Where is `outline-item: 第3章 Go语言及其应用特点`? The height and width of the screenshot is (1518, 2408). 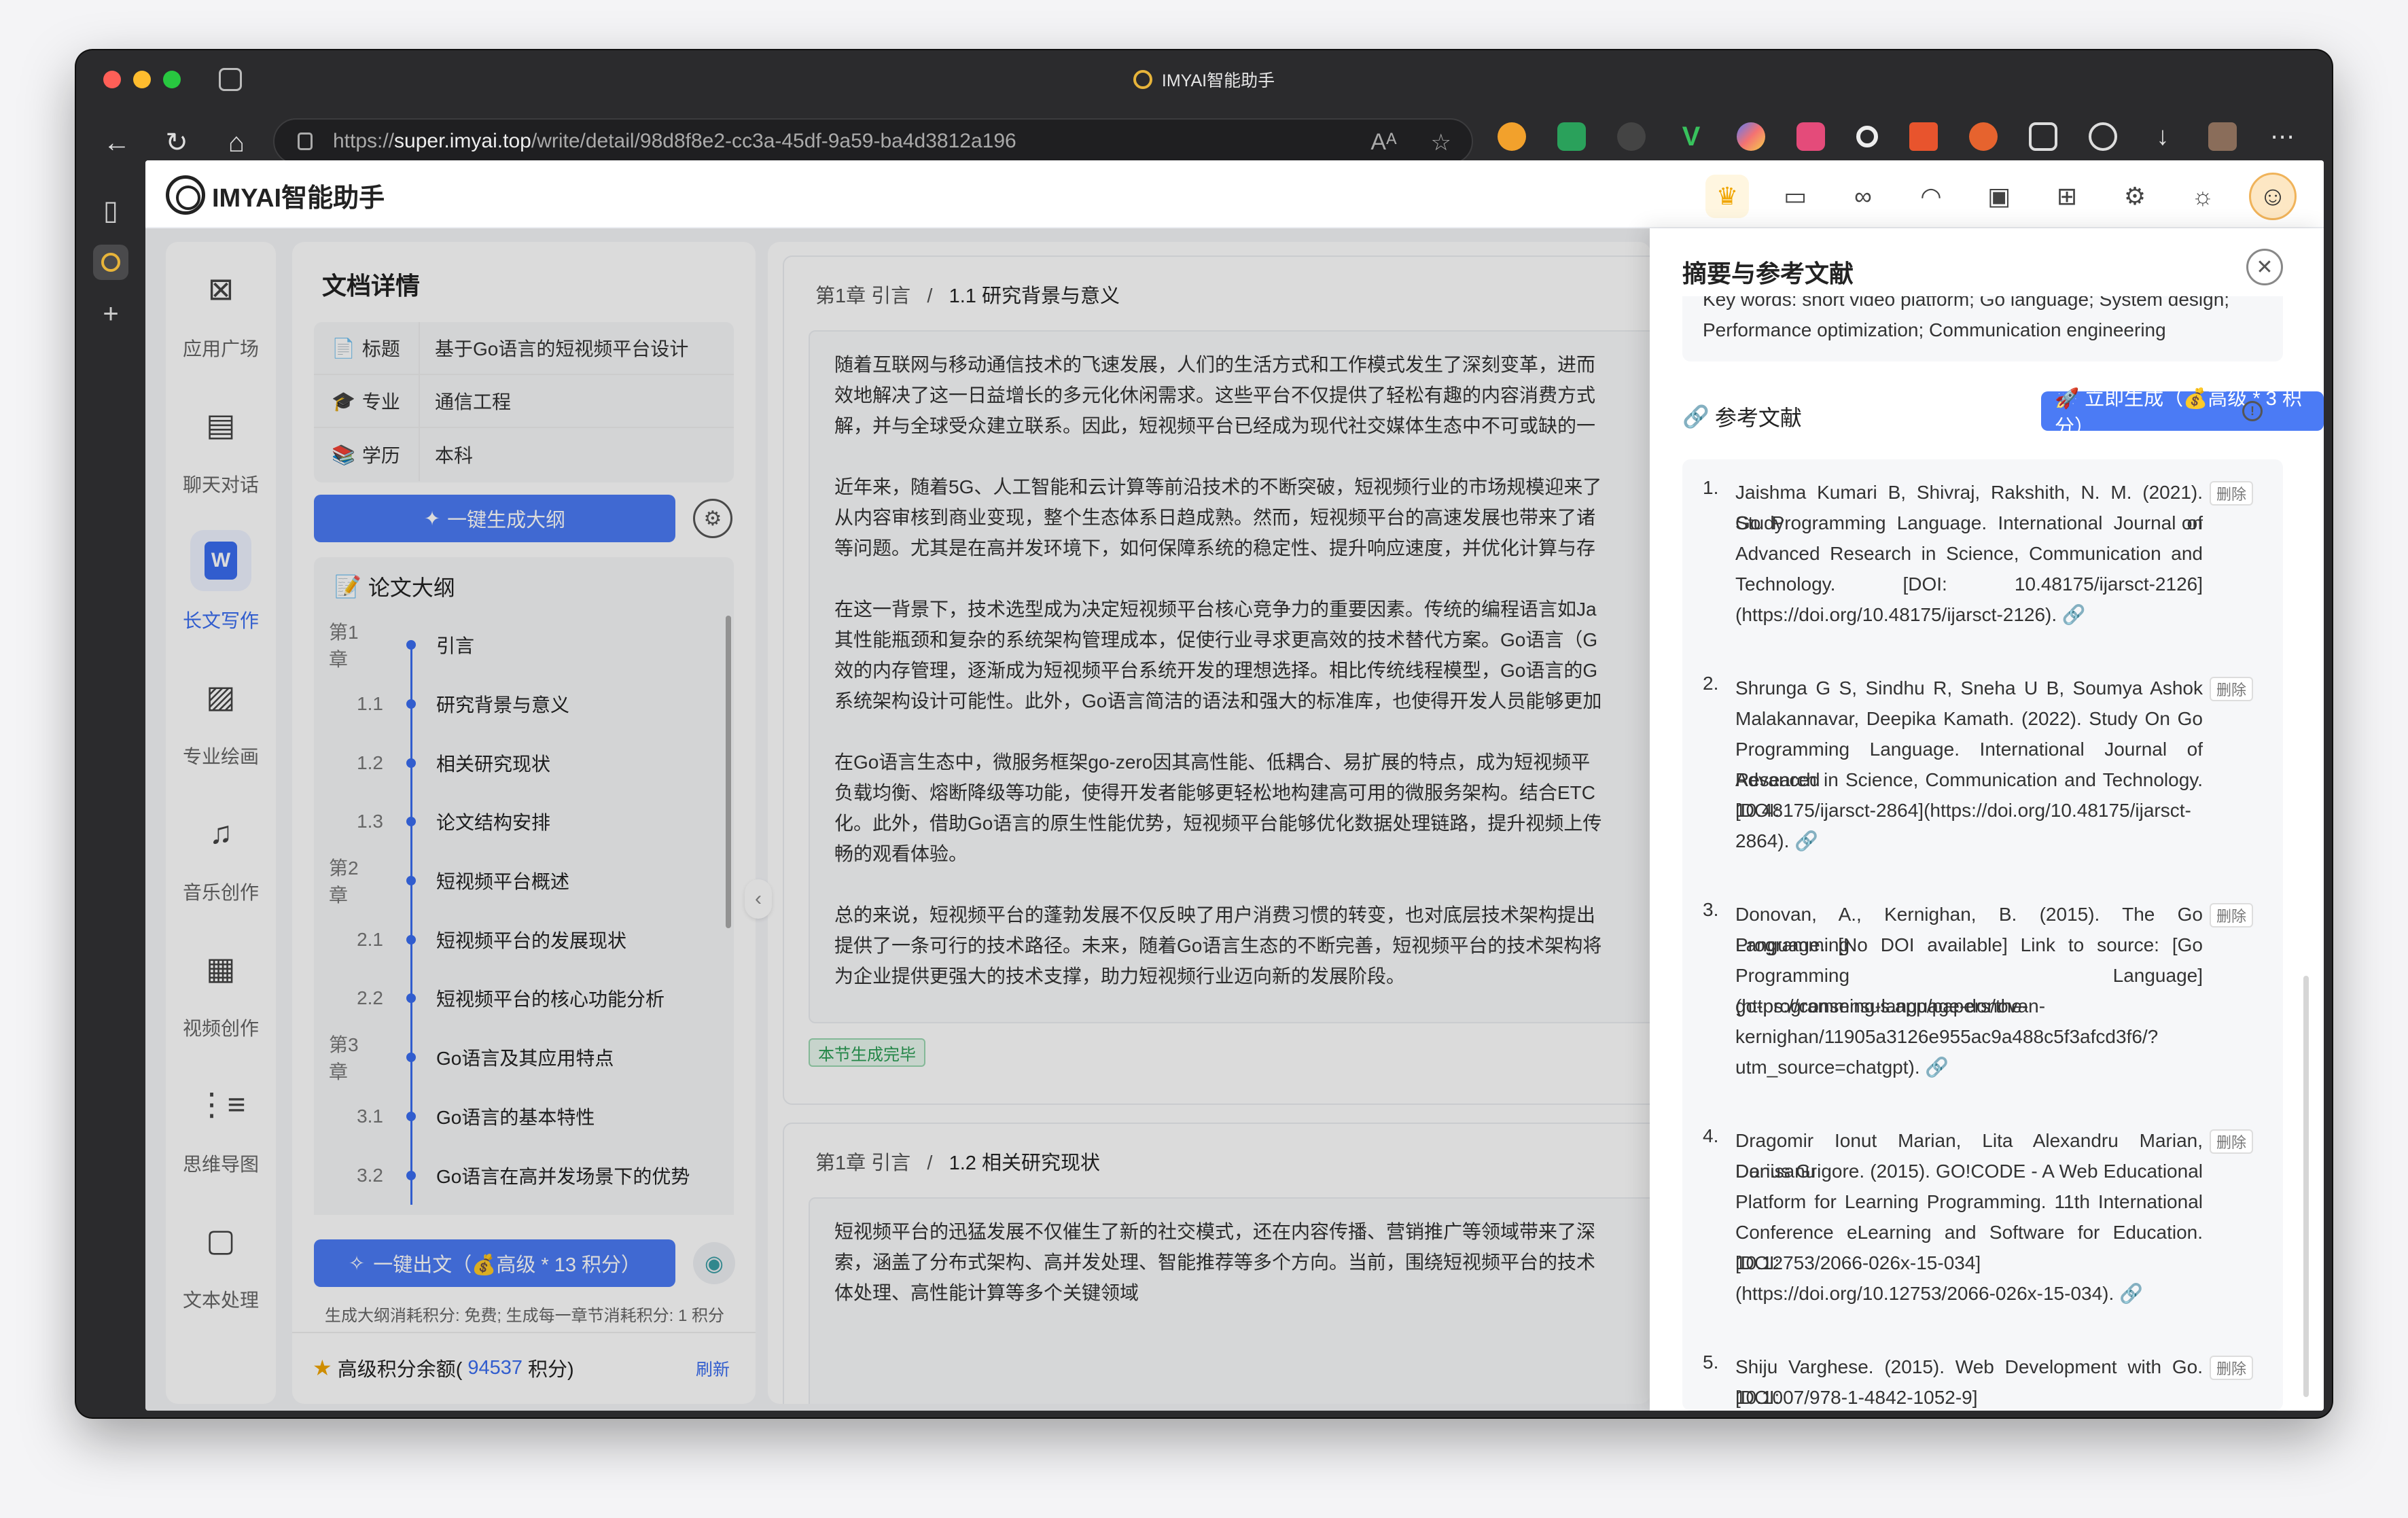 outline-item: 第3章 Go语言及其应用特点 is located at coordinates (524, 1057).